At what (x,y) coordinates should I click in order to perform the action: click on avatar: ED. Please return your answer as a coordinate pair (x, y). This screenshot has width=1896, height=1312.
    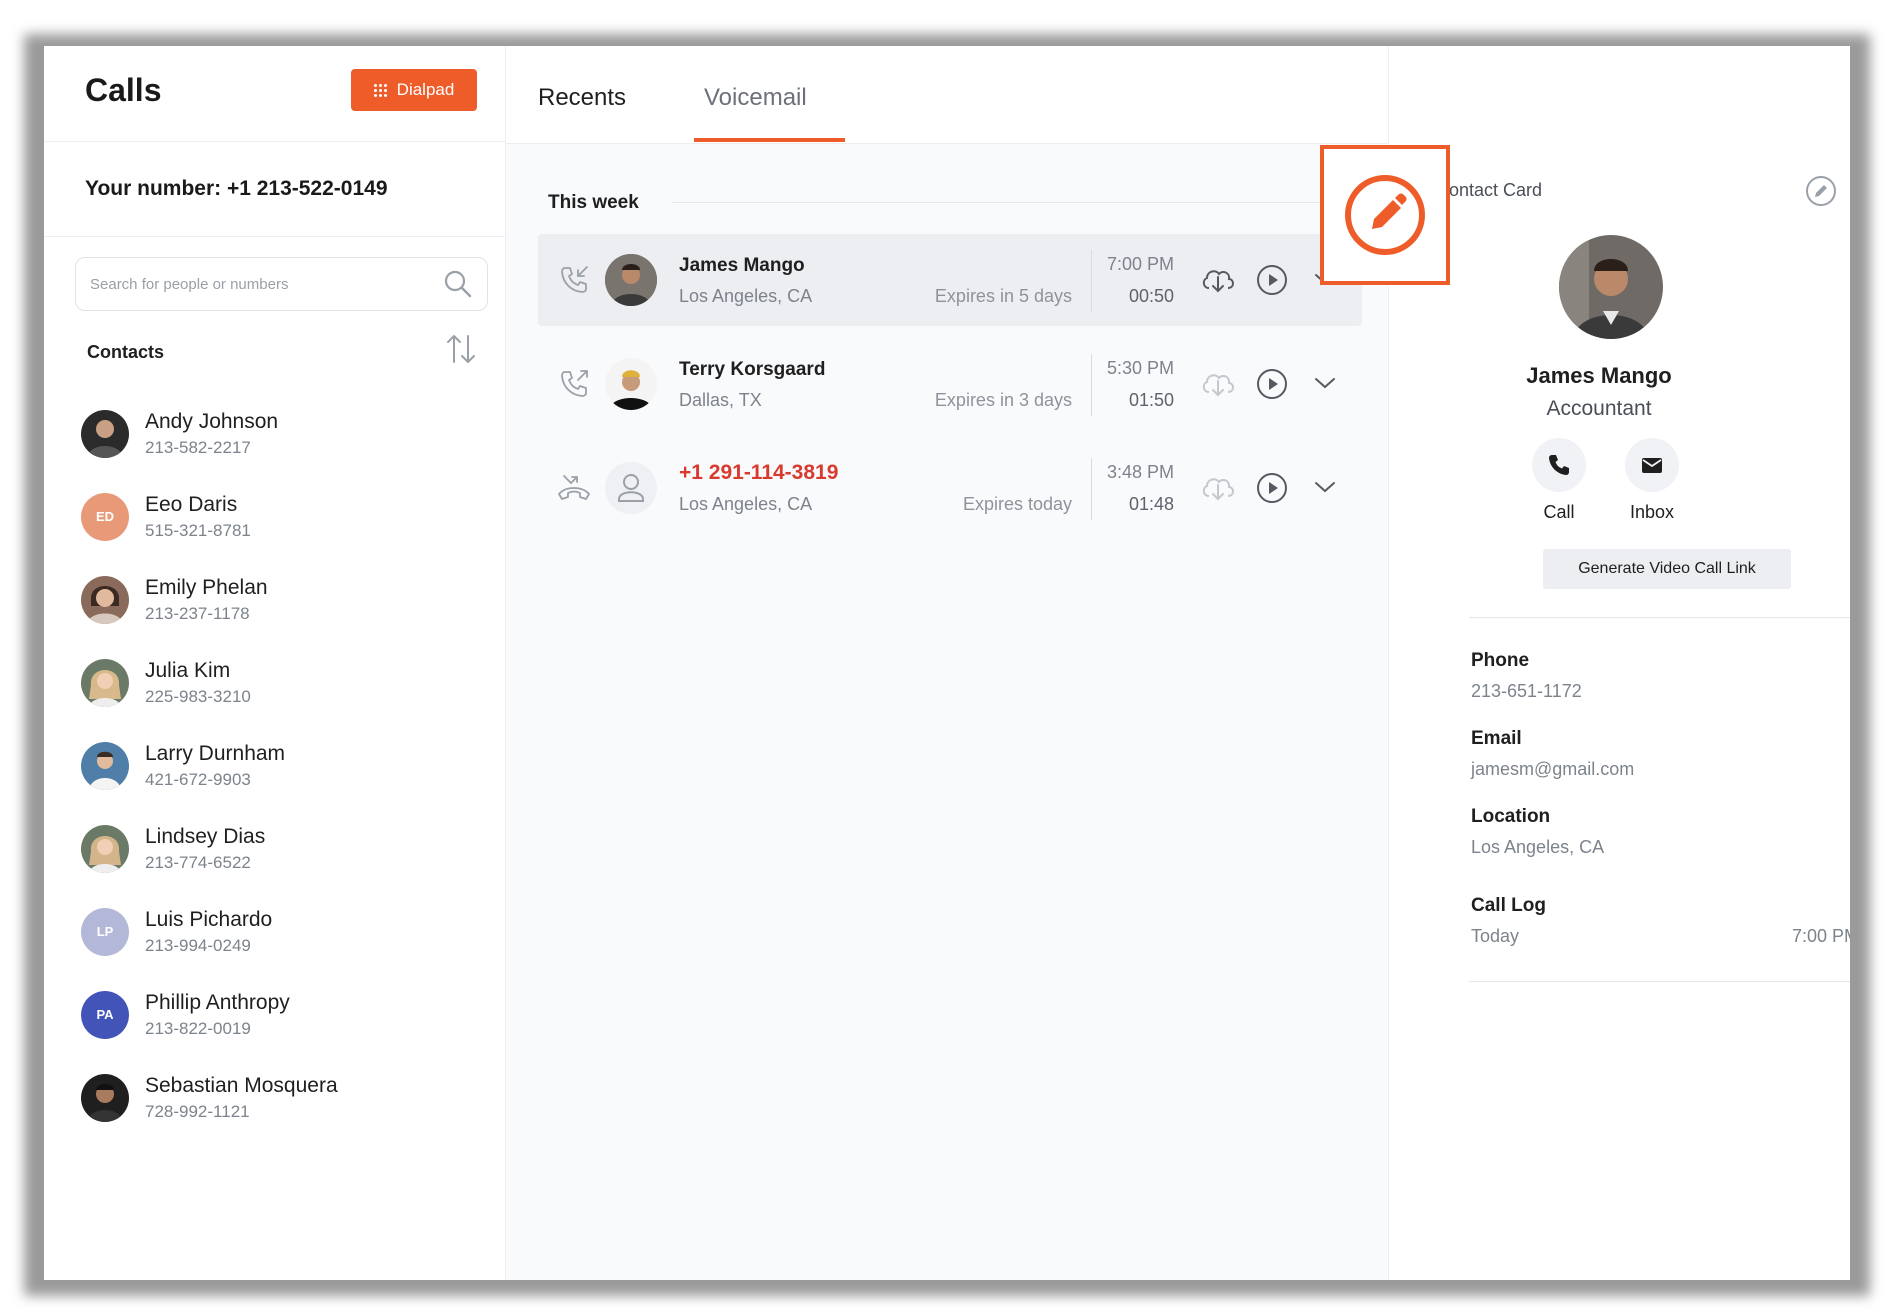
    Looking at the image, I should click on (105, 516).